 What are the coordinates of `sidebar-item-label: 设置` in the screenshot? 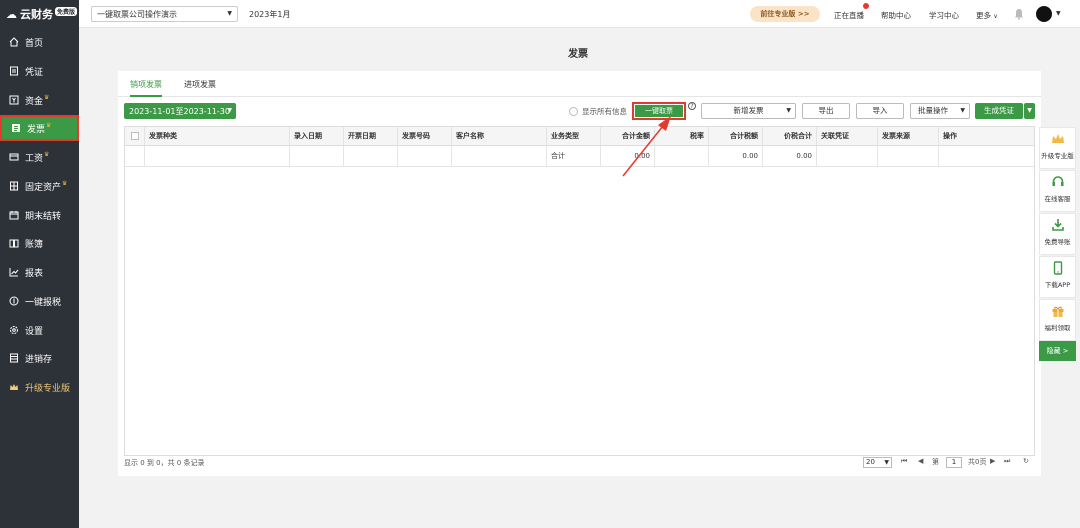 It's located at (34, 331).